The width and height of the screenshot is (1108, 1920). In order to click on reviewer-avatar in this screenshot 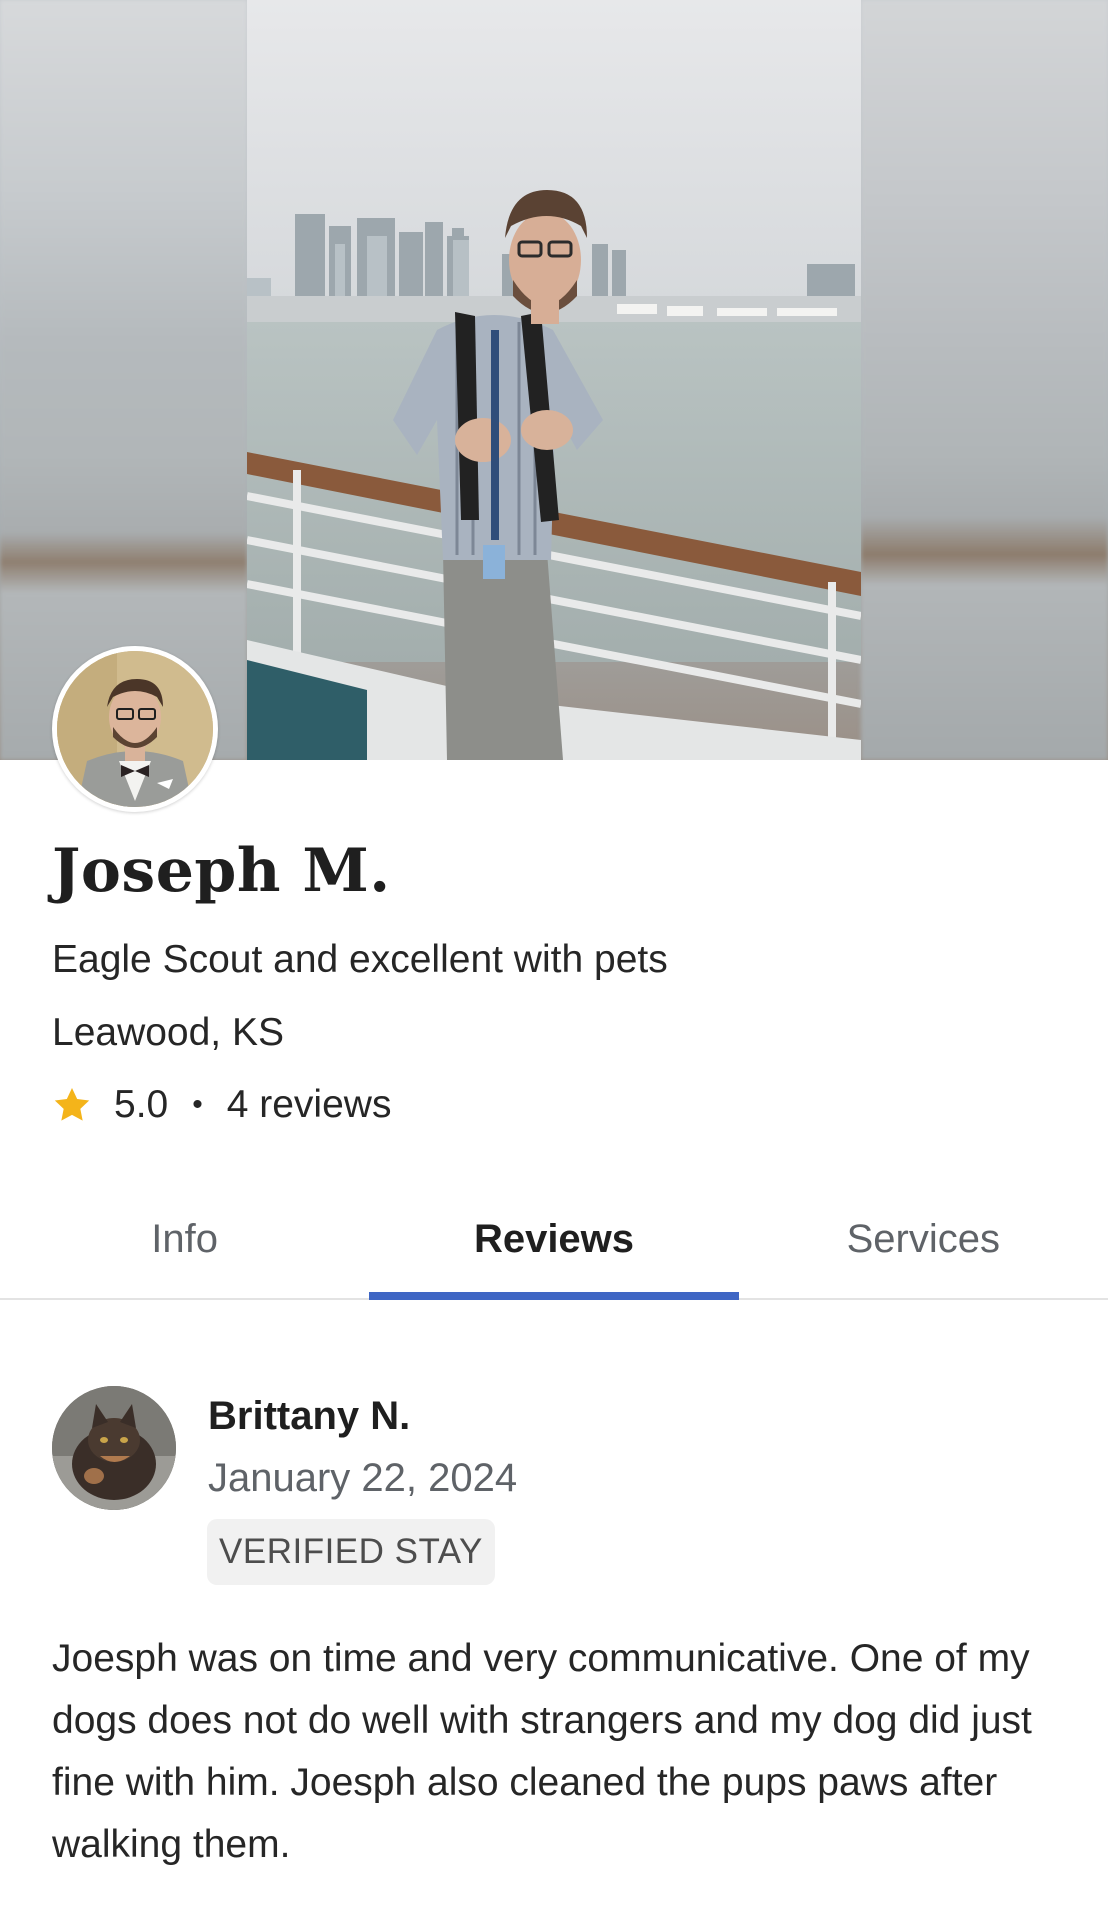, I will do `click(114, 1448)`.